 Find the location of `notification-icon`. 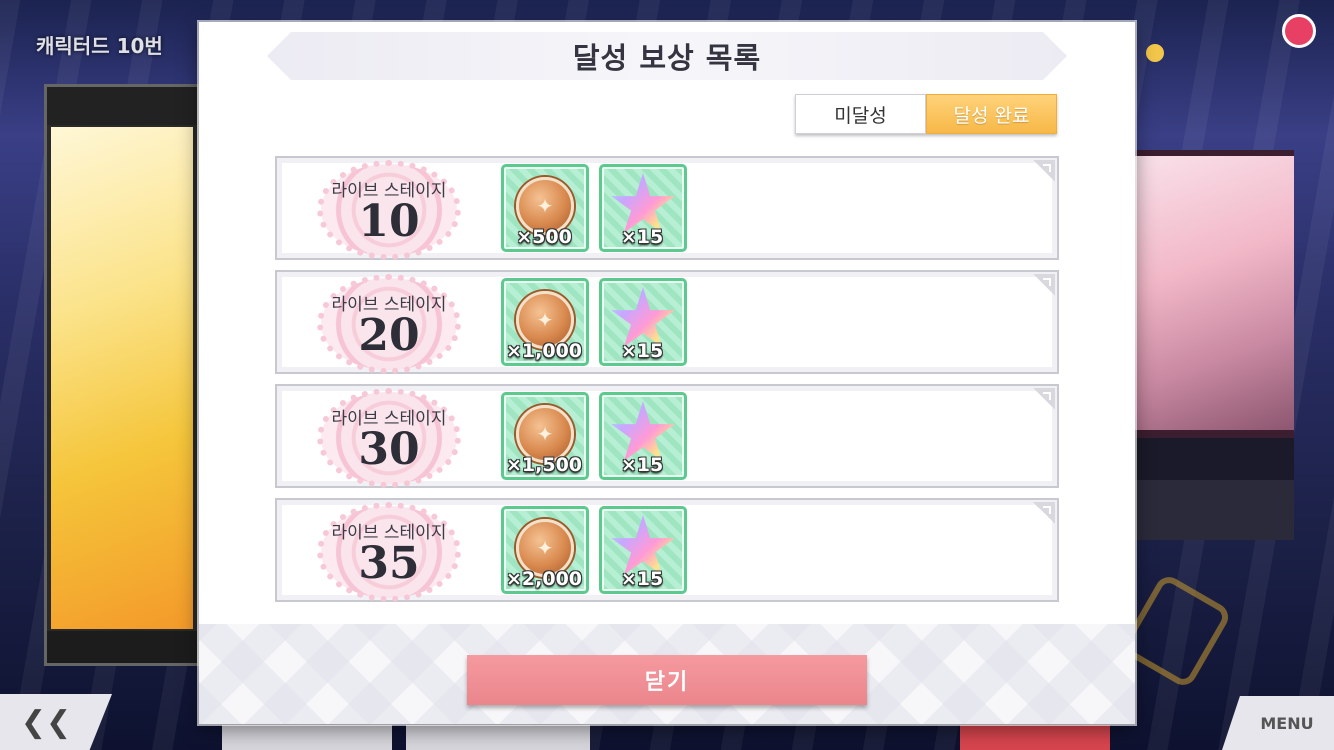

notification-icon is located at coordinates (1299, 31).